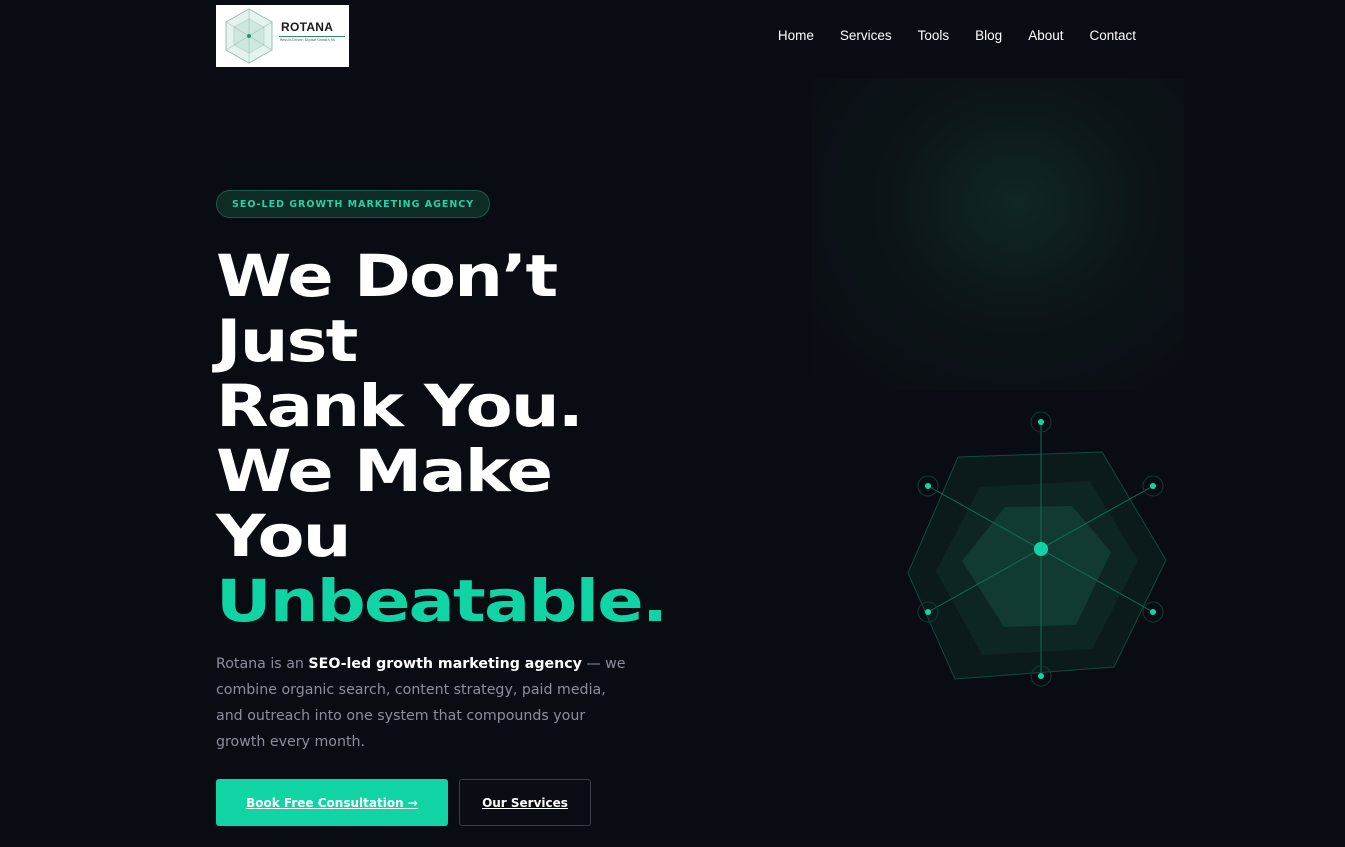 This screenshot has width=1345, height=847. I want to click on nav-item-blog: Blog, so click(988, 35).